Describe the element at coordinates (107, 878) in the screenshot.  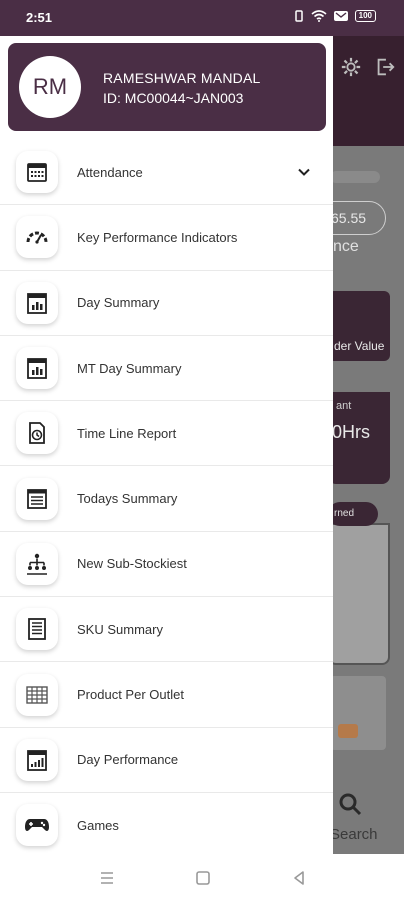
I see `menu-nav-icon` at that location.